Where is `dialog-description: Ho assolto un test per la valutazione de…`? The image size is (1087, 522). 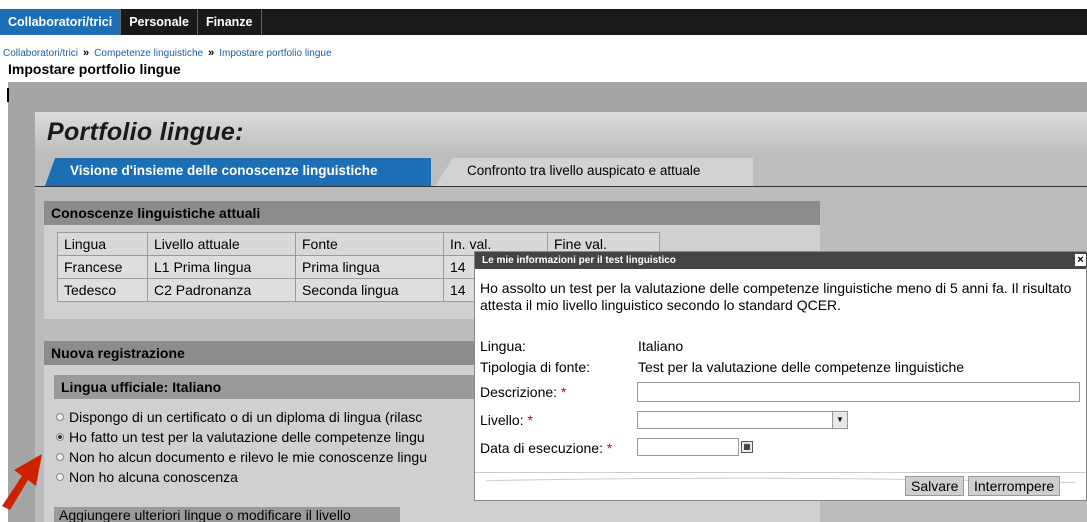
dialog-description: Ho assolto un test per la valutazione de… is located at coordinates (776, 296).